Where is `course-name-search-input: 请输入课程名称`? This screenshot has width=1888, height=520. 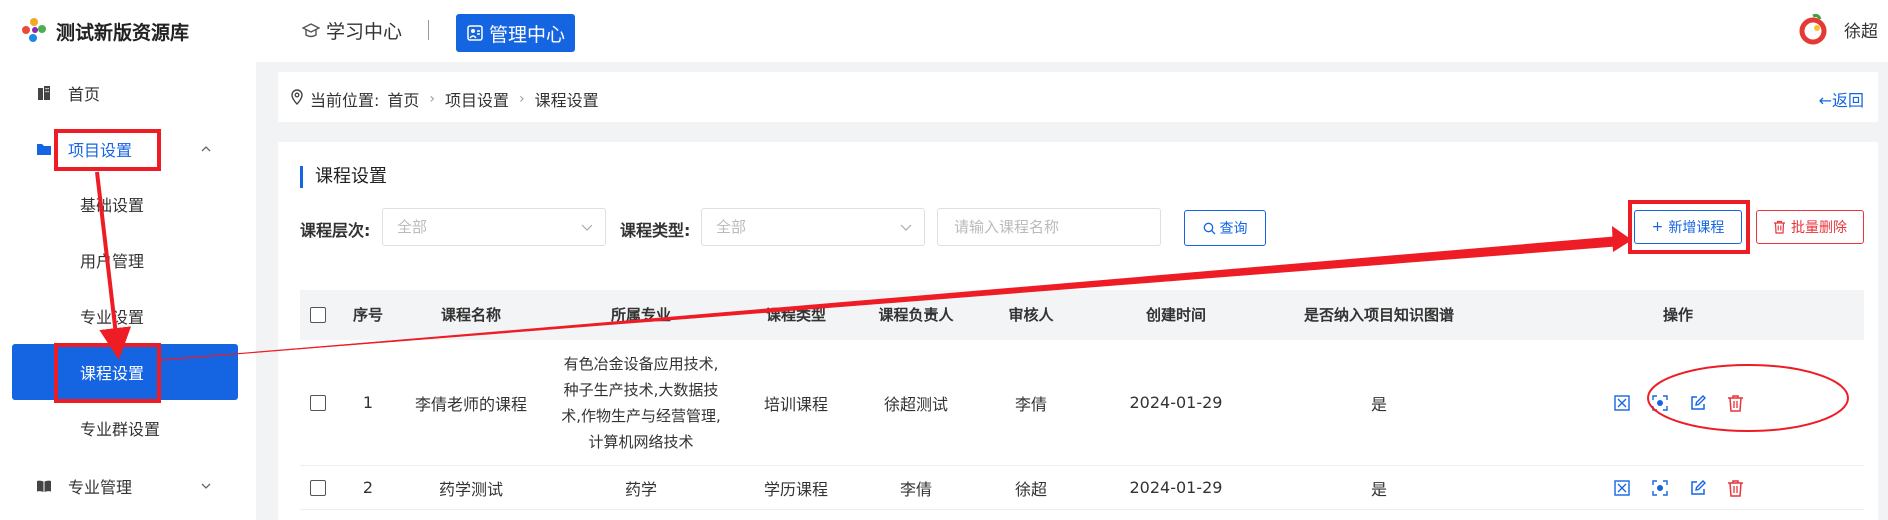 course-name-search-input: 请输入课程名称 is located at coordinates (1049, 227).